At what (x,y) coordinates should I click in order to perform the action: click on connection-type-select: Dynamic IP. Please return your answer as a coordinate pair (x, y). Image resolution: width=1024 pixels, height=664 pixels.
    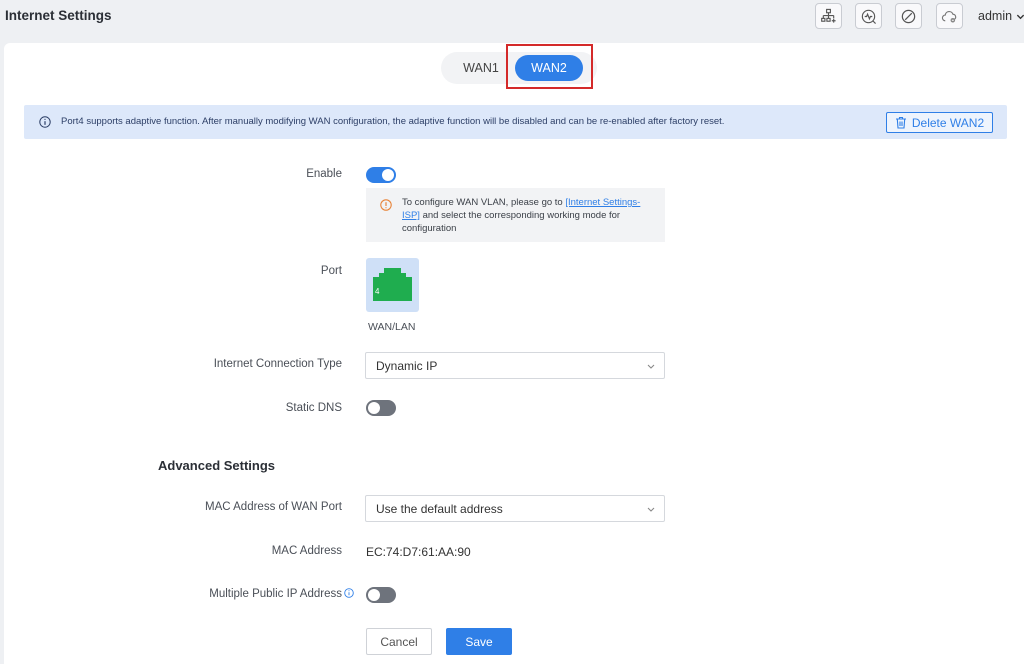
    Looking at the image, I should click on (515, 365).